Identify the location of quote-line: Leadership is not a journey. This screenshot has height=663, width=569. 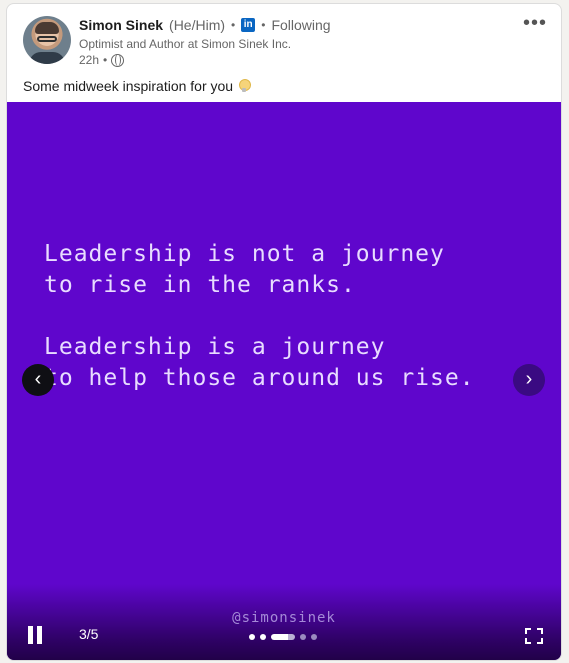
(244, 254).